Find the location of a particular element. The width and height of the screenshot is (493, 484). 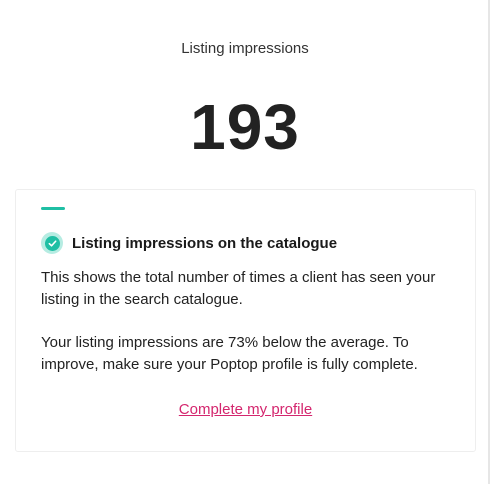

card-title: Listing impressions on the catalogue is located at coordinates (205, 243).